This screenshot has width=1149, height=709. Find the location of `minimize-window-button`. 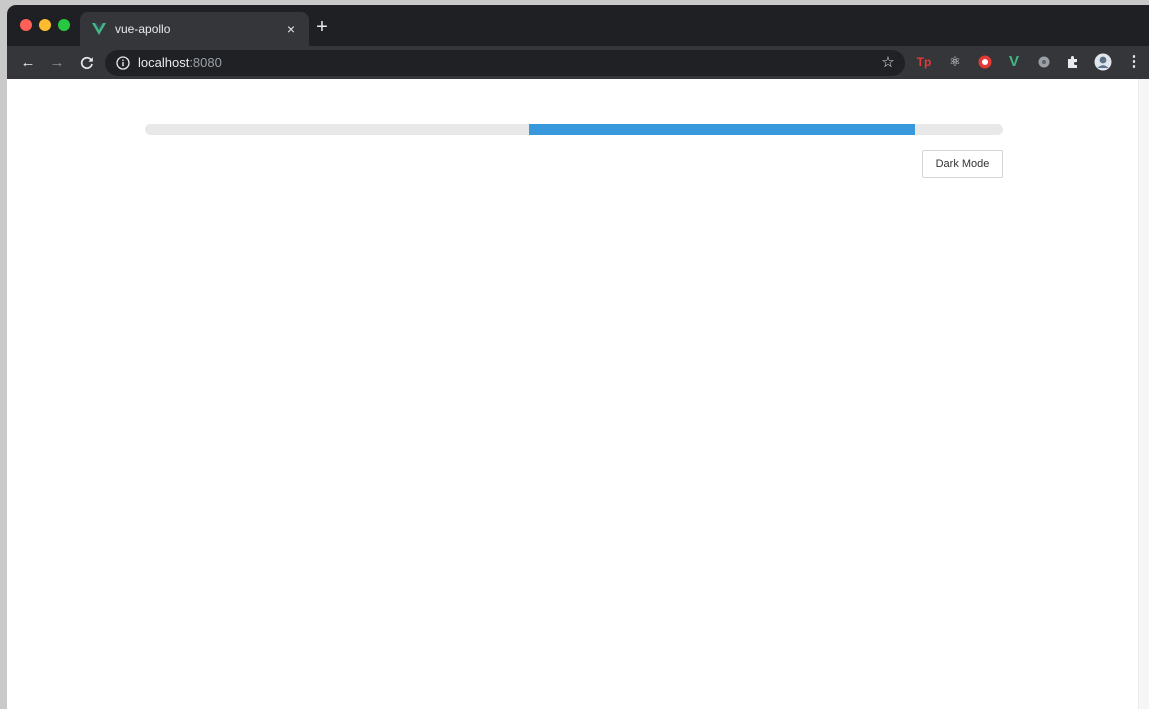

minimize-window-button is located at coordinates (45, 25).